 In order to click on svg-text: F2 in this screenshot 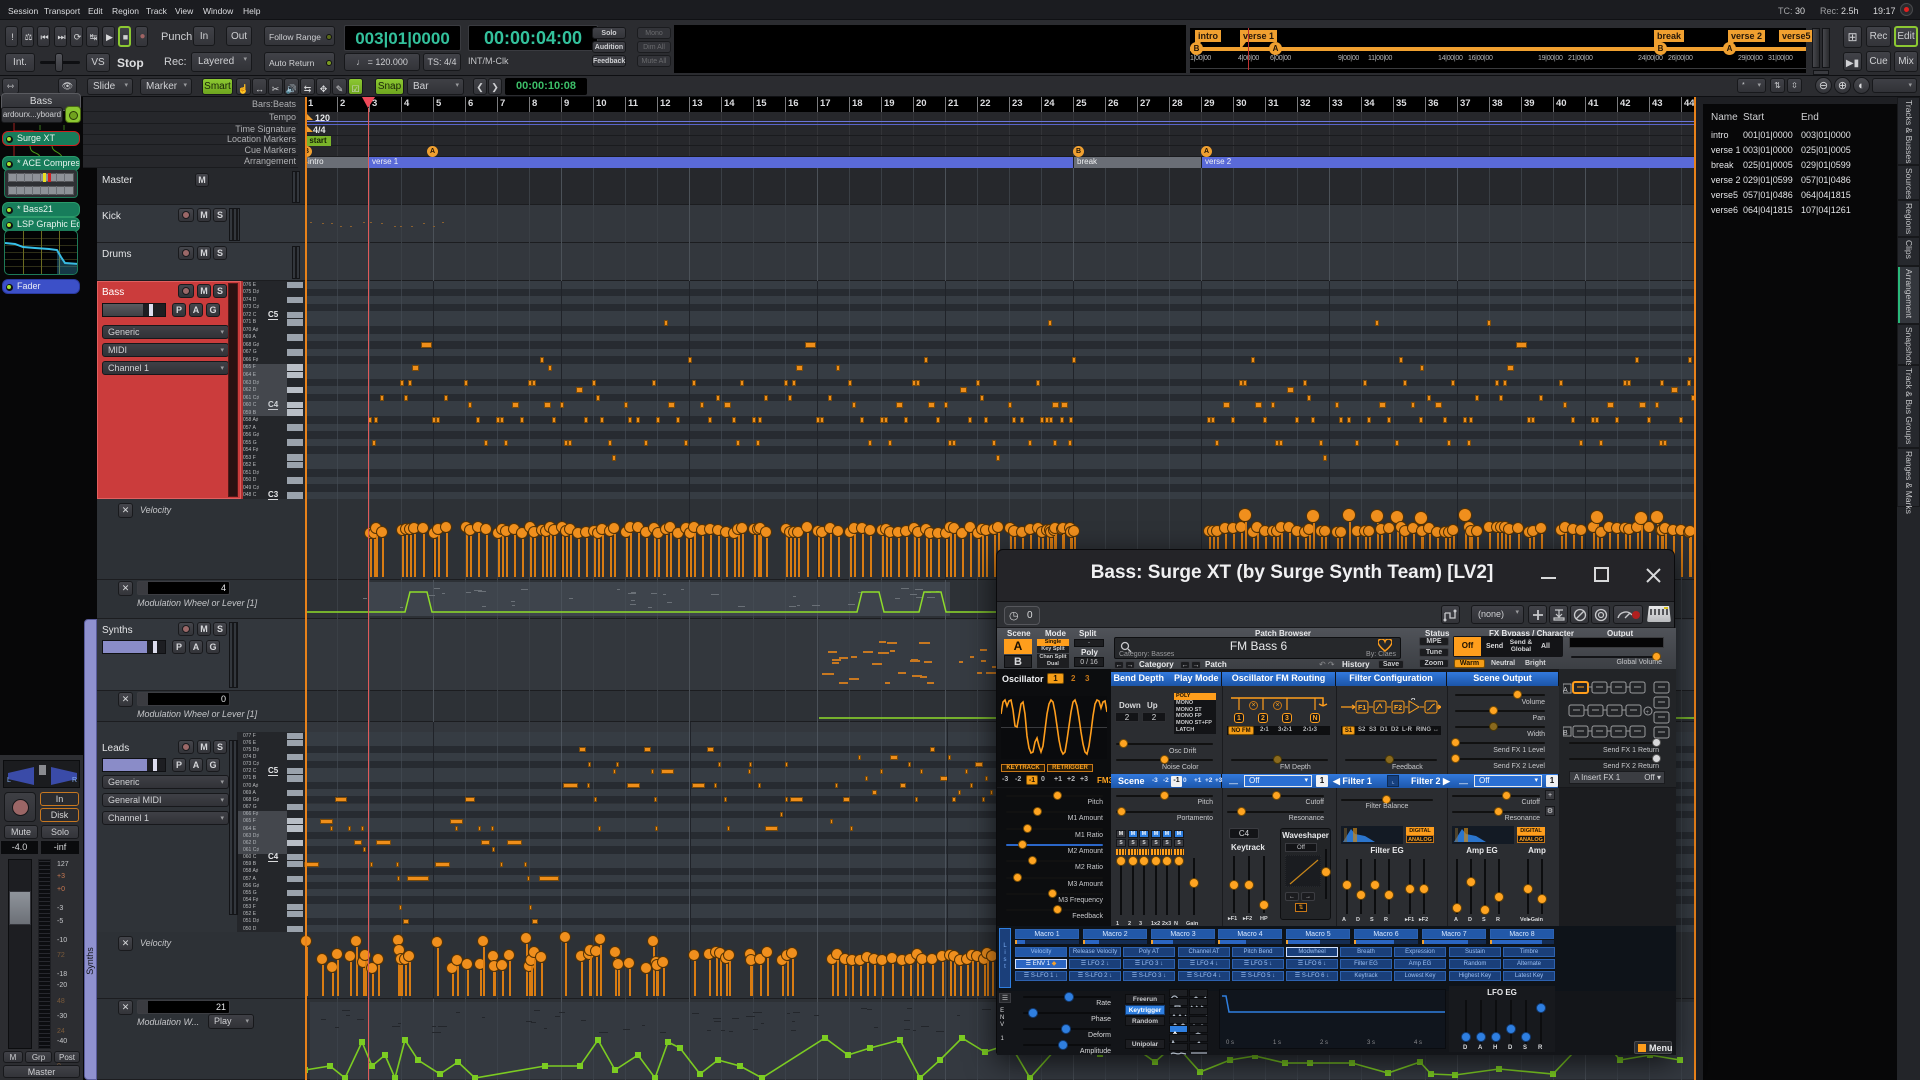, I will do `click(1398, 708)`.